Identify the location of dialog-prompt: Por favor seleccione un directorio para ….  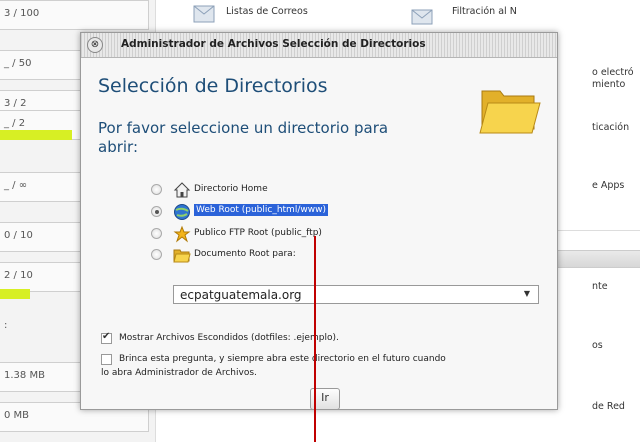
(243, 137).